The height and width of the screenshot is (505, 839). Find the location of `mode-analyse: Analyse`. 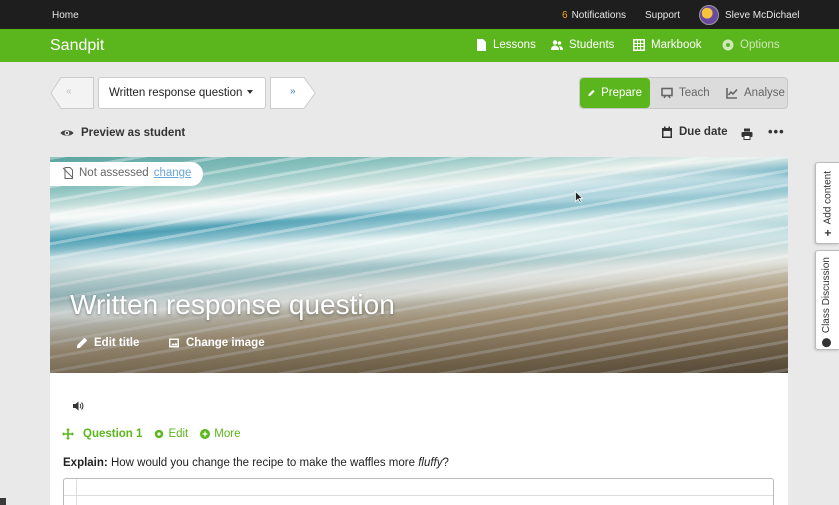

mode-analyse: Analyse is located at coordinates (755, 93).